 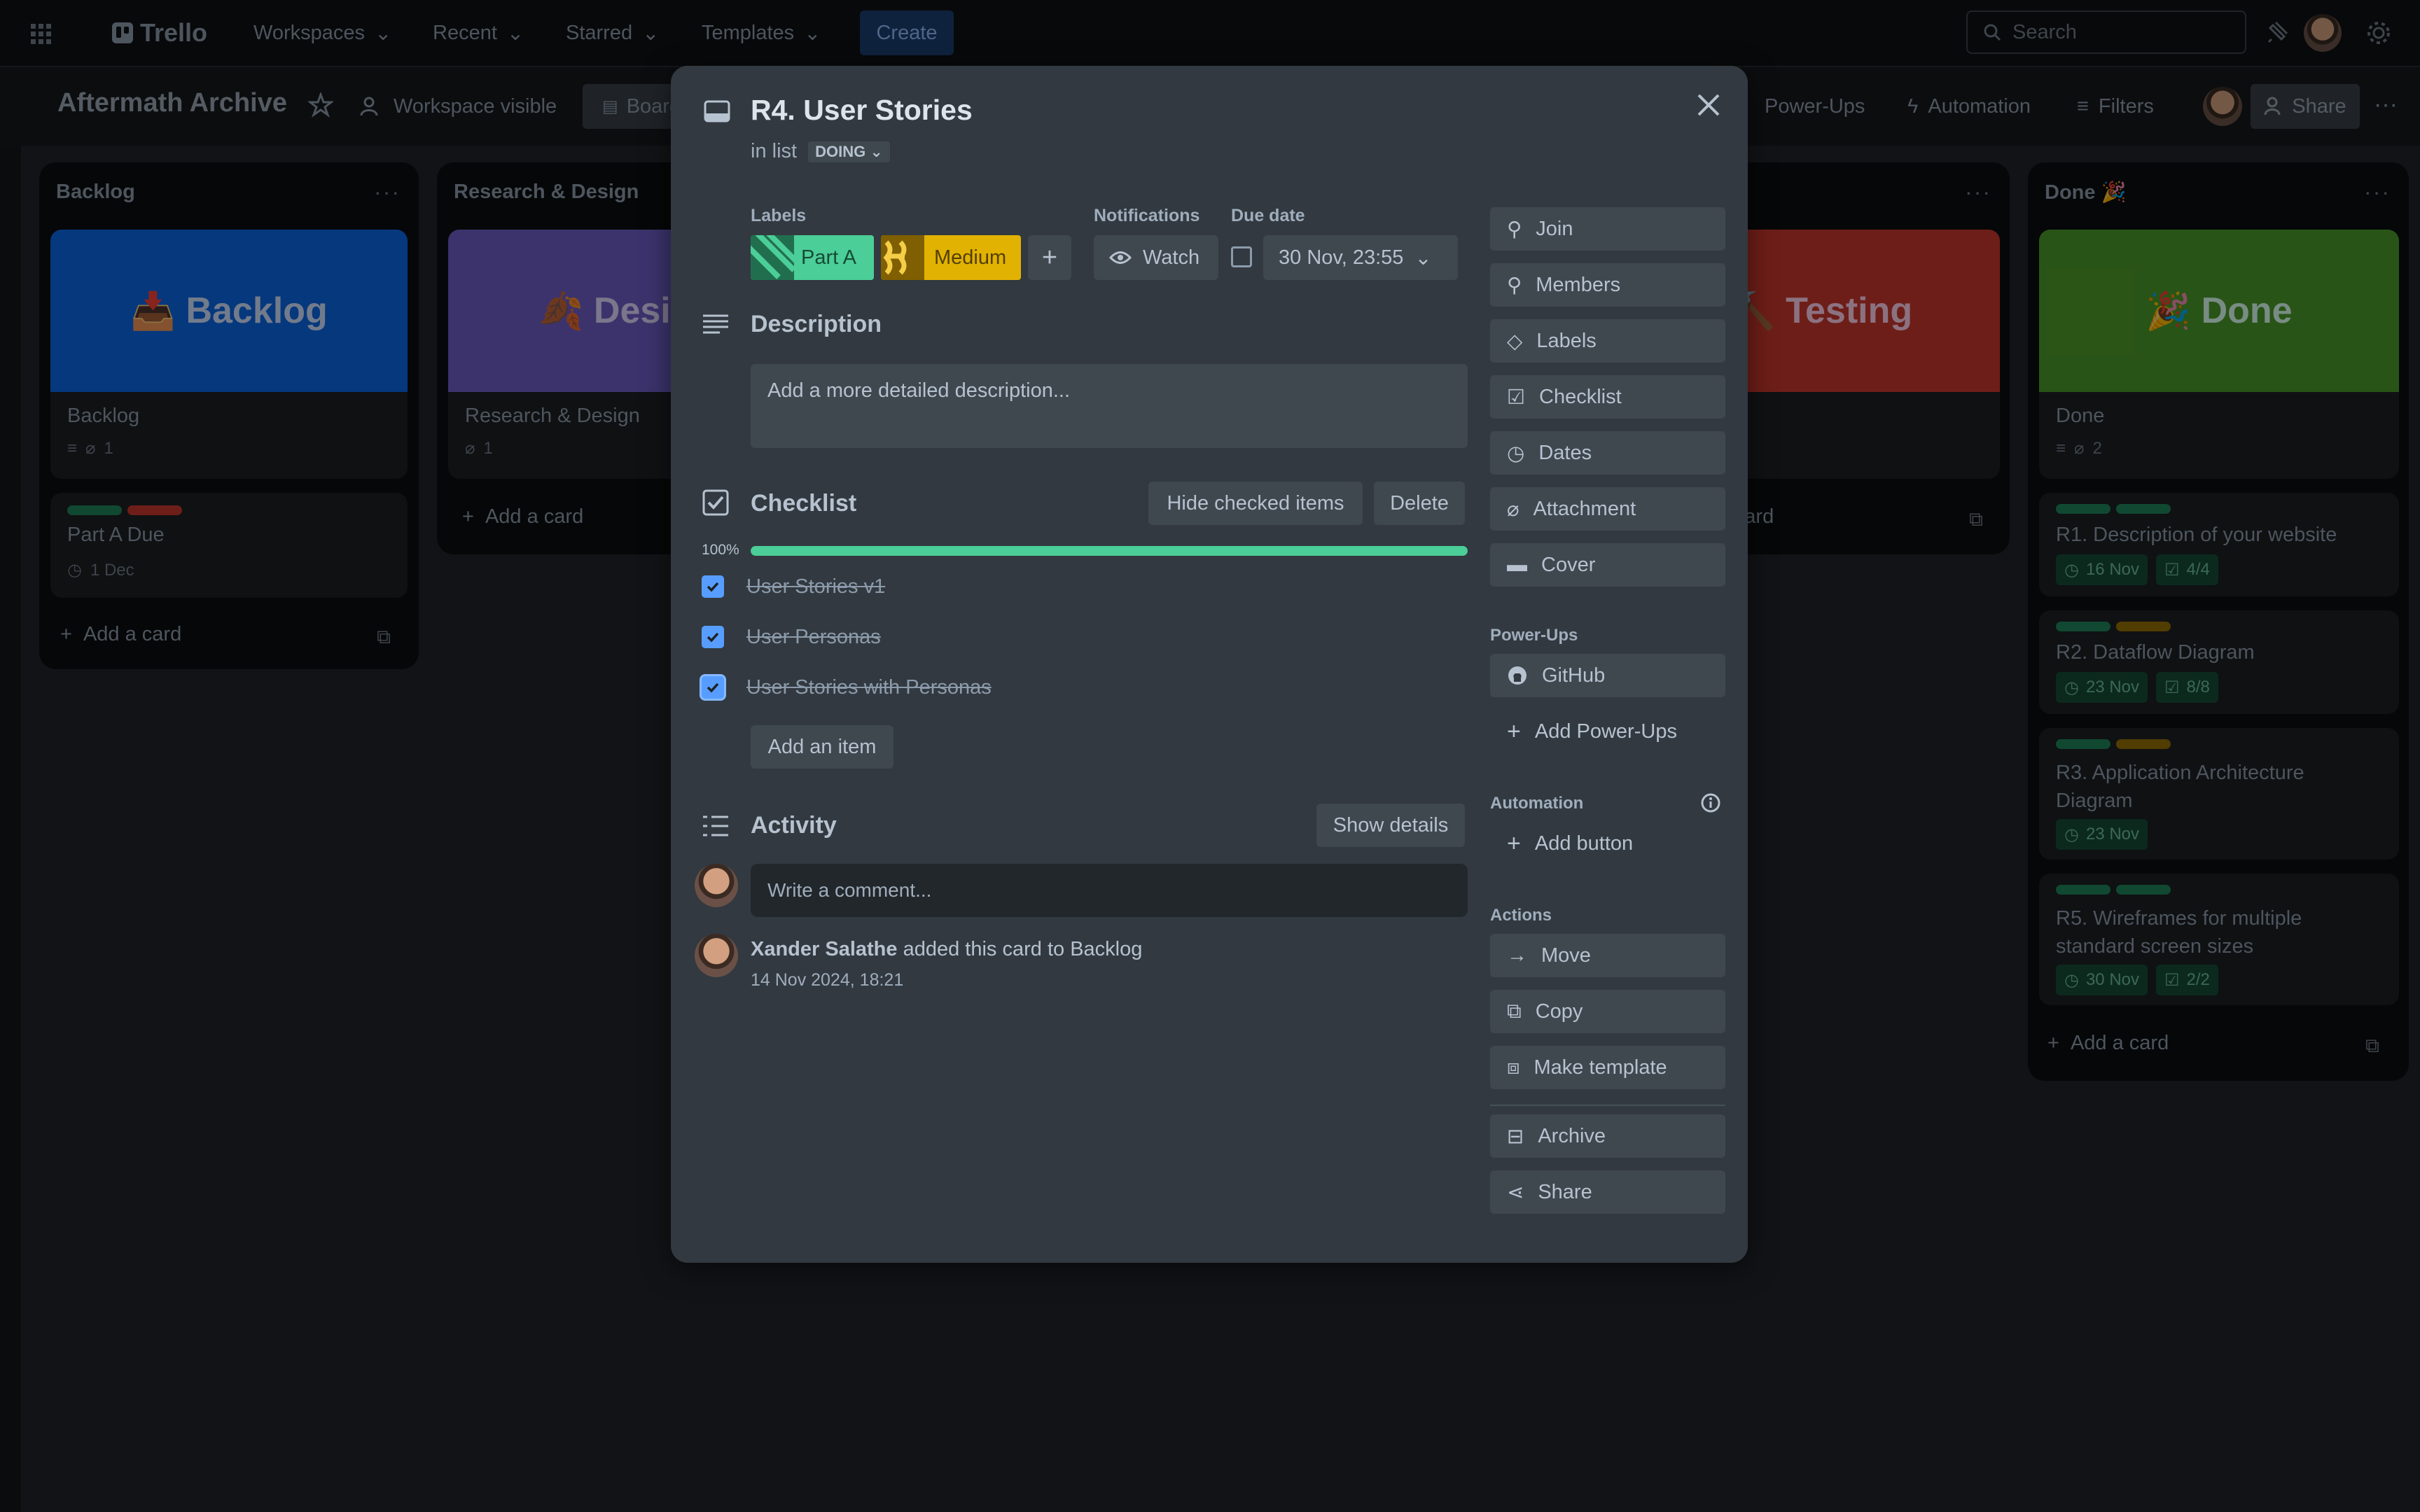 I want to click on in-list-prefix: in list, so click(x=774, y=151).